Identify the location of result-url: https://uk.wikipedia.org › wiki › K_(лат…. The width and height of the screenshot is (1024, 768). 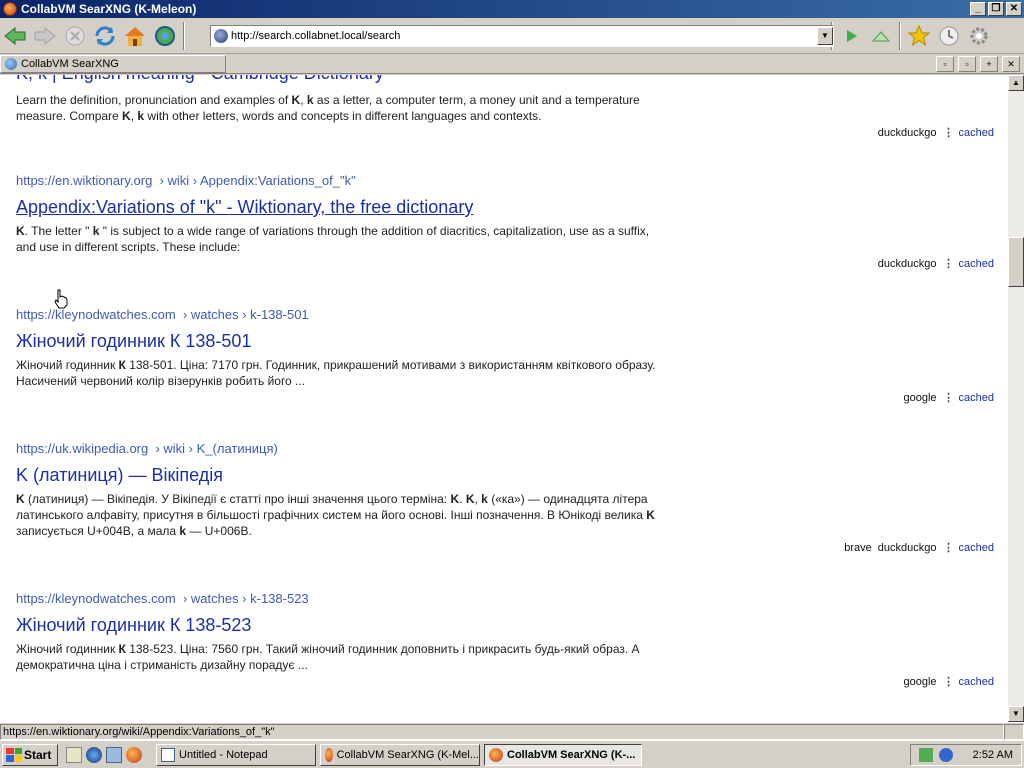
(506, 450).